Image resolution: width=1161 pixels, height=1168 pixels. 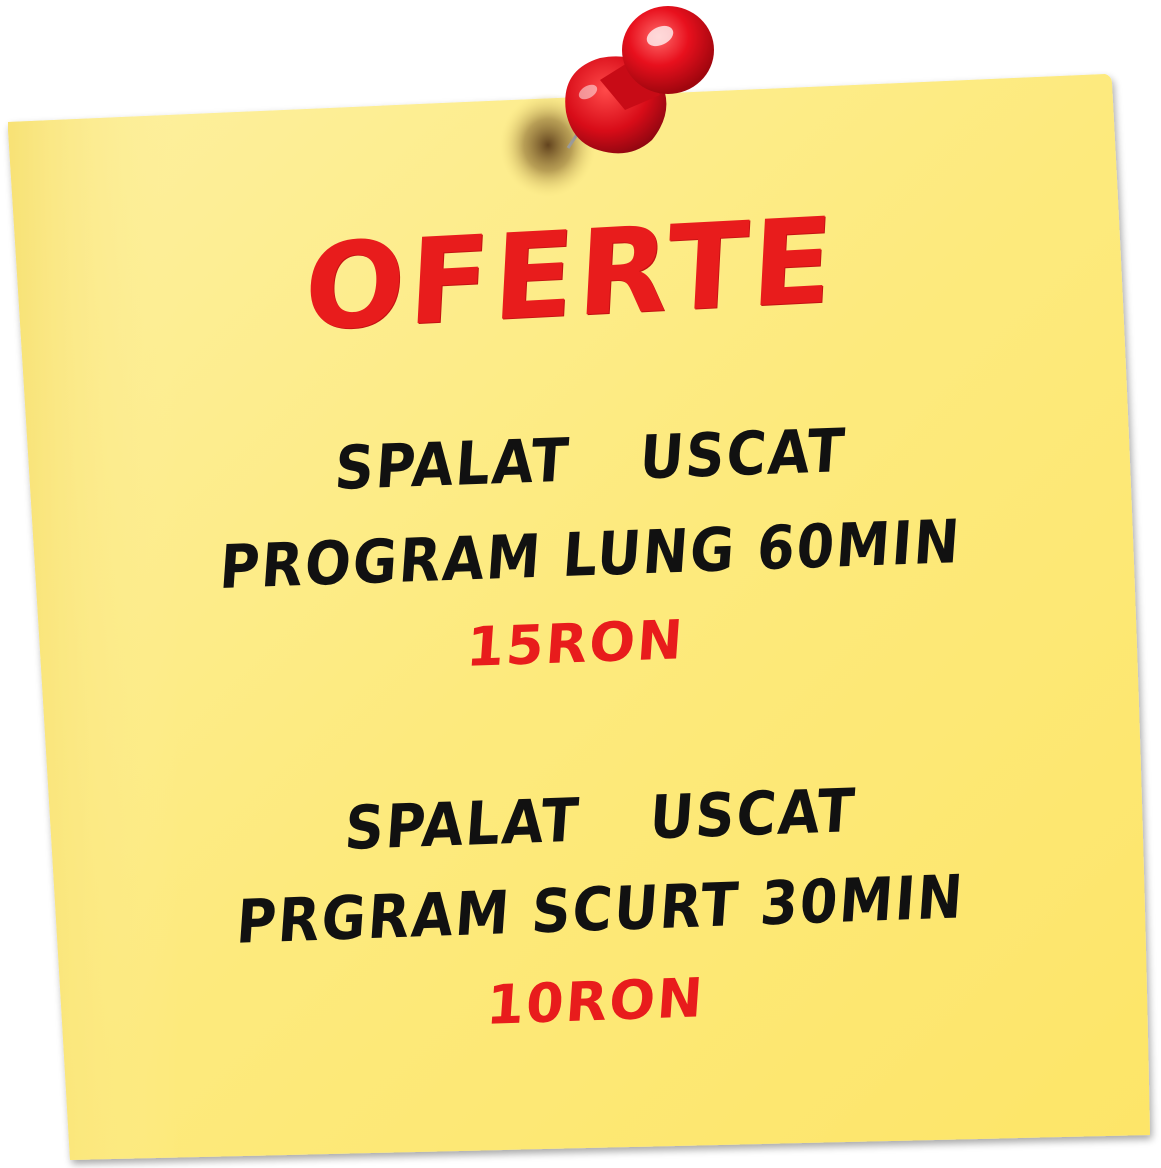 What do you see at coordinates (584, 460) in the screenshot?
I see `offer-1-services: SPALAT USCAT` at bounding box center [584, 460].